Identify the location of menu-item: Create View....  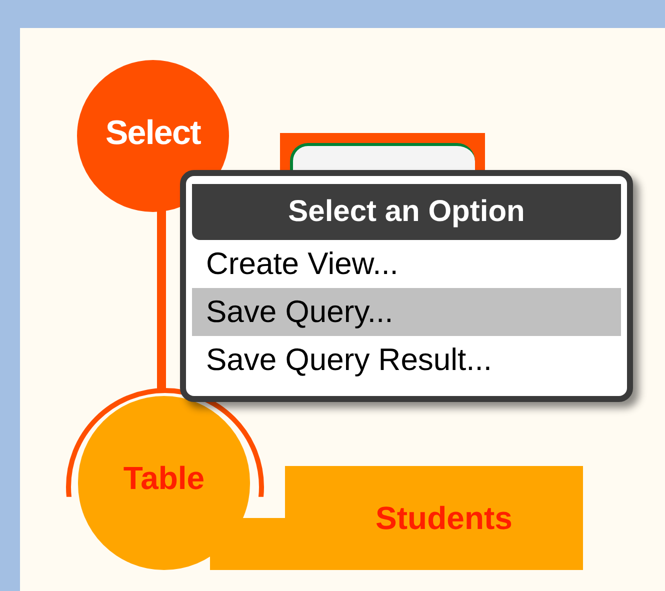
(406, 264).